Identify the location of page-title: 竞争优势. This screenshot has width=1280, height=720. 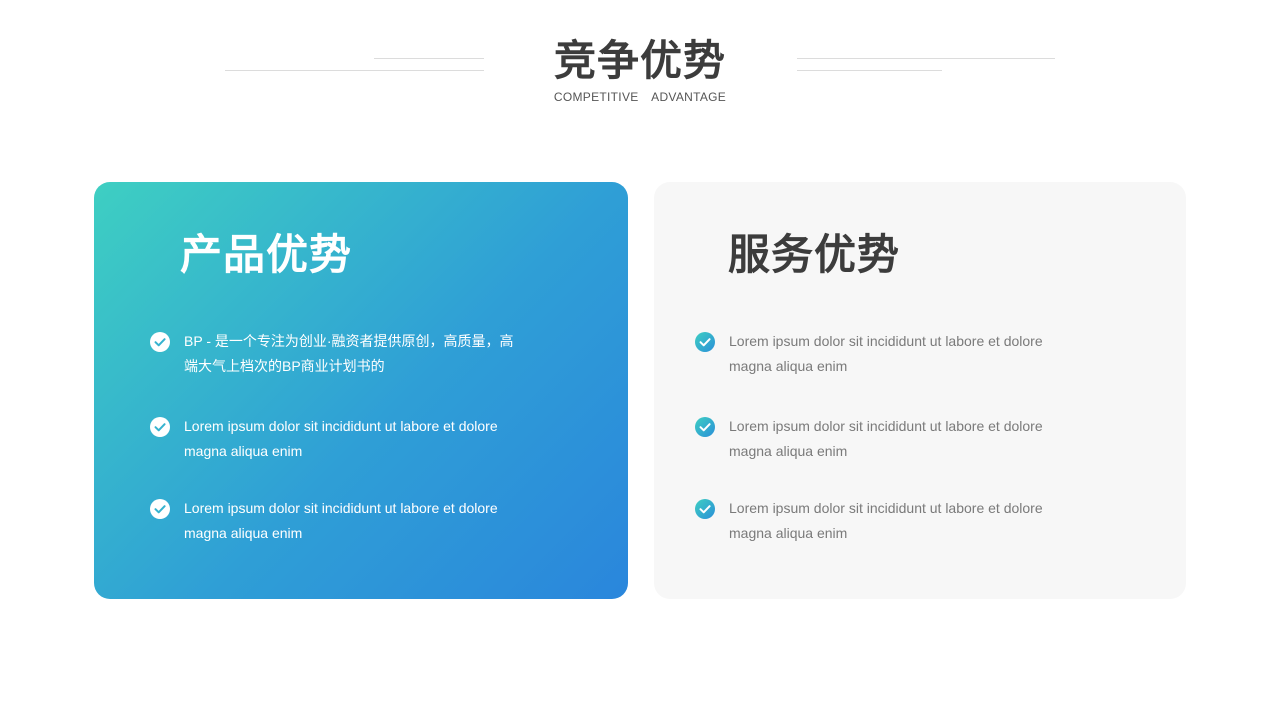
(639, 60).